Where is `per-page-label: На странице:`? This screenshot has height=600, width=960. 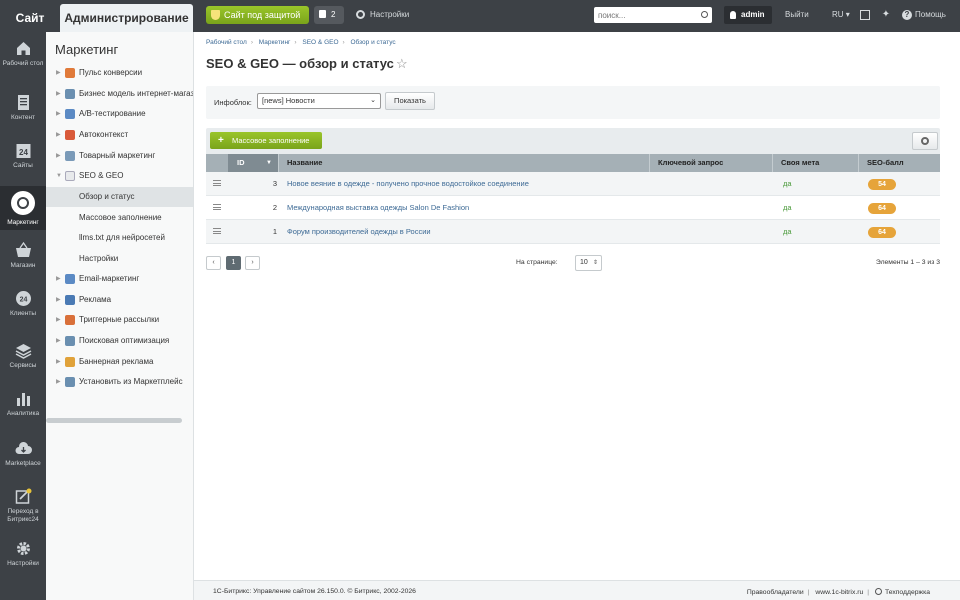 per-page-label: На странице: is located at coordinates (537, 262).